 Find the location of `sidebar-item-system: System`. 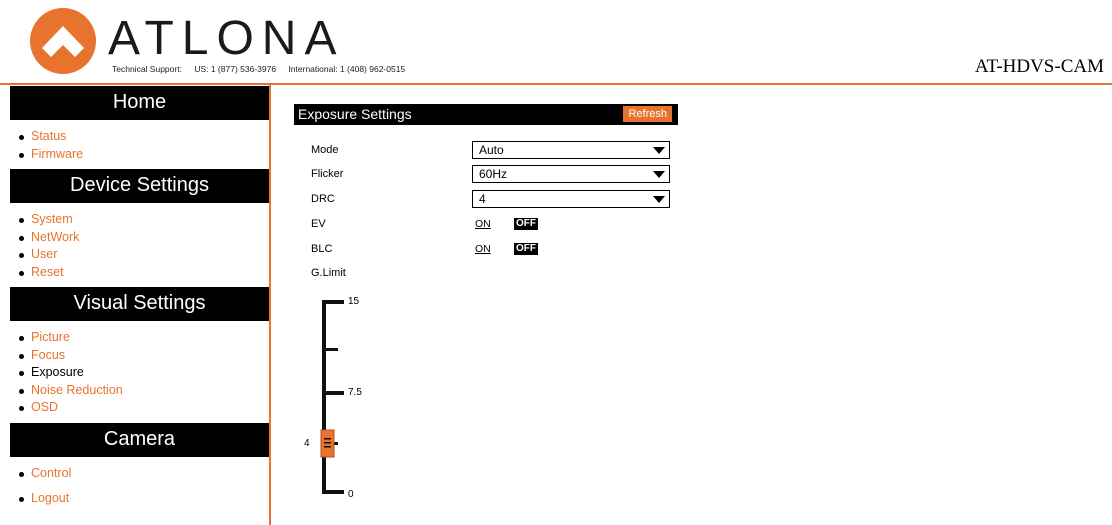

sidebar-item-system: System is located at coordinates (143, 220).